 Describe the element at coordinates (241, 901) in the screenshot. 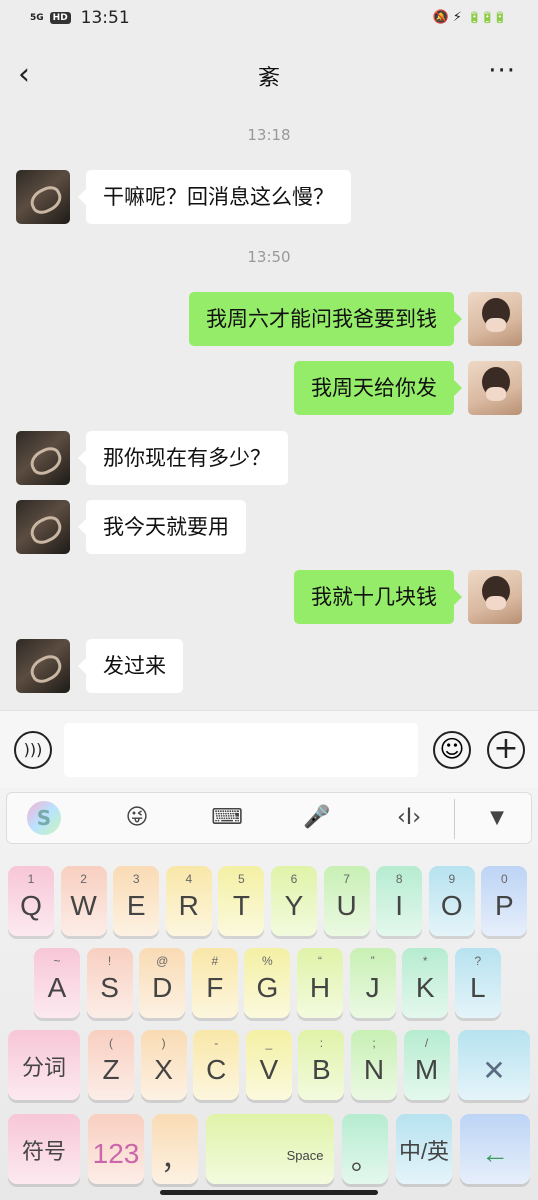

I see `key-row1-4: 5T` at that location.